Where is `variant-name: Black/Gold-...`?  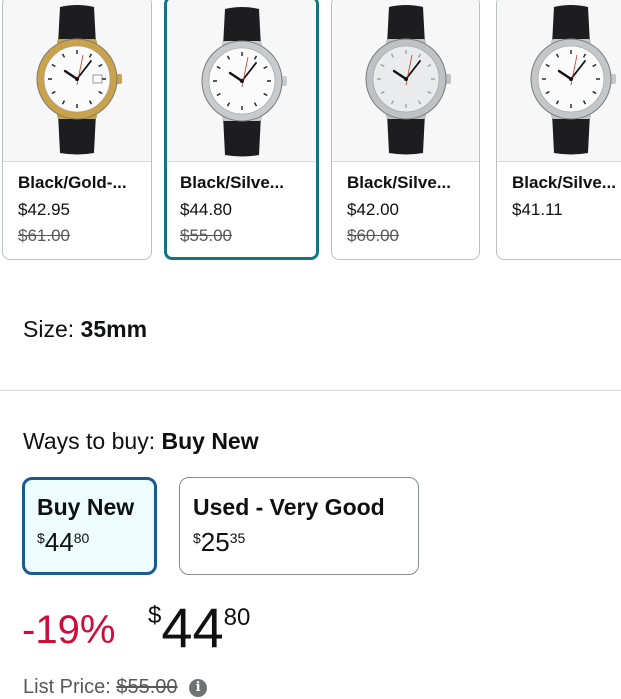
variant-name: Black/Gold-... is located at coordinates (72, 182).